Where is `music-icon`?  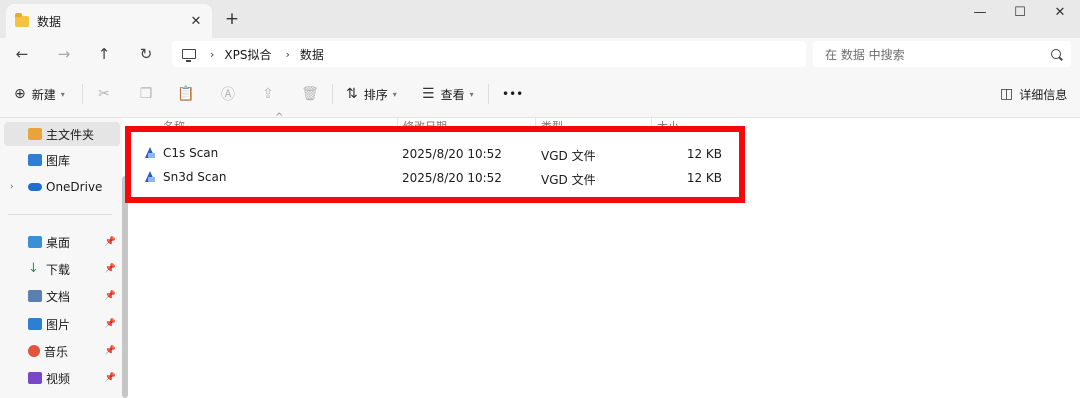 music-icon is located at coordinates (34, 351).